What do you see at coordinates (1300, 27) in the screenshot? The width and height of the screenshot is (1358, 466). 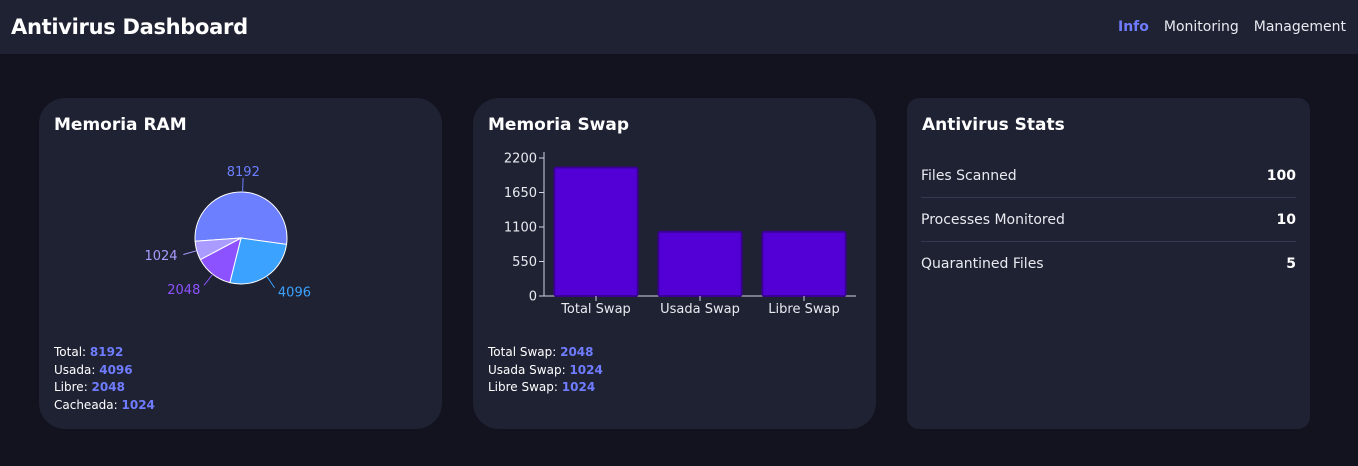 I see `nav-management: Management` at bounding box center [1300, 27].